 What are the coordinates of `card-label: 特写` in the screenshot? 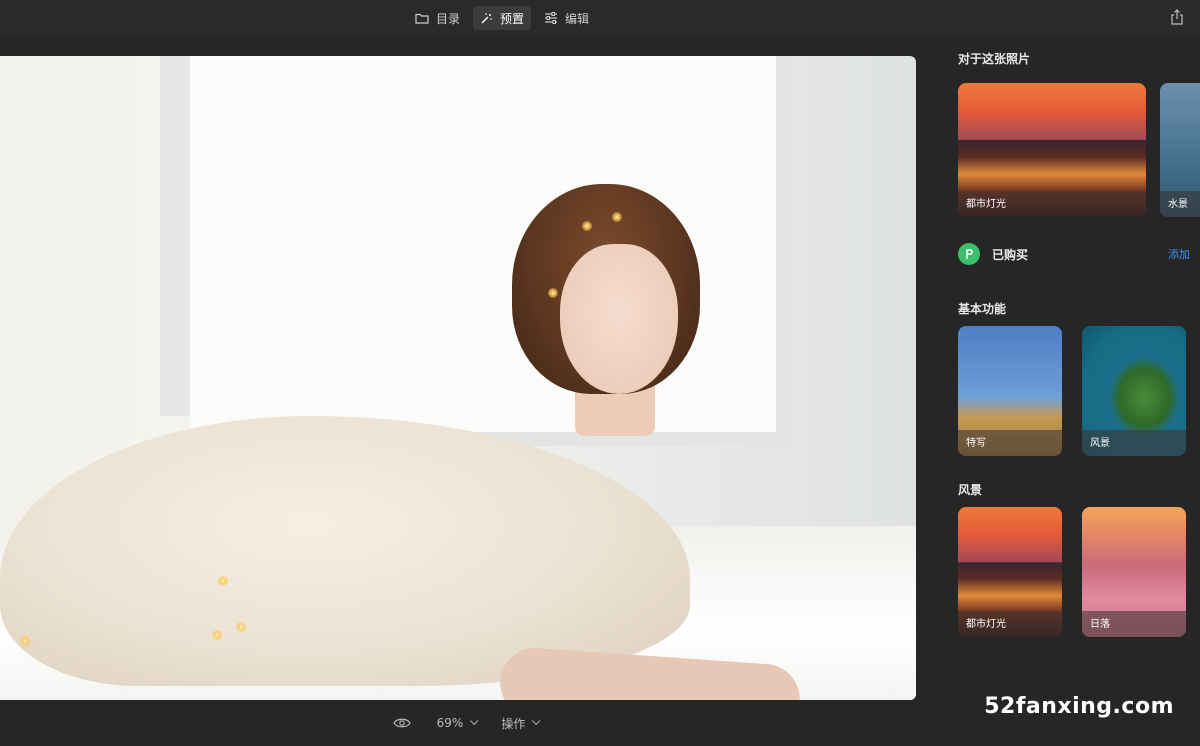 It's located at (976, 443).